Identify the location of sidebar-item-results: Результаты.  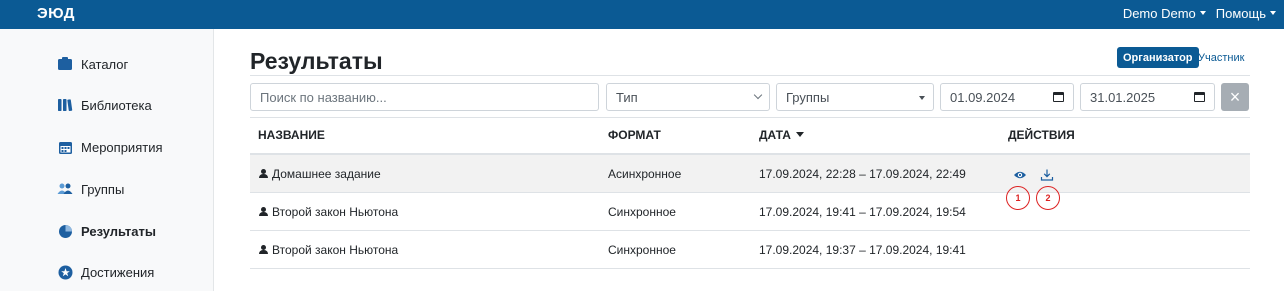
(106, 231).